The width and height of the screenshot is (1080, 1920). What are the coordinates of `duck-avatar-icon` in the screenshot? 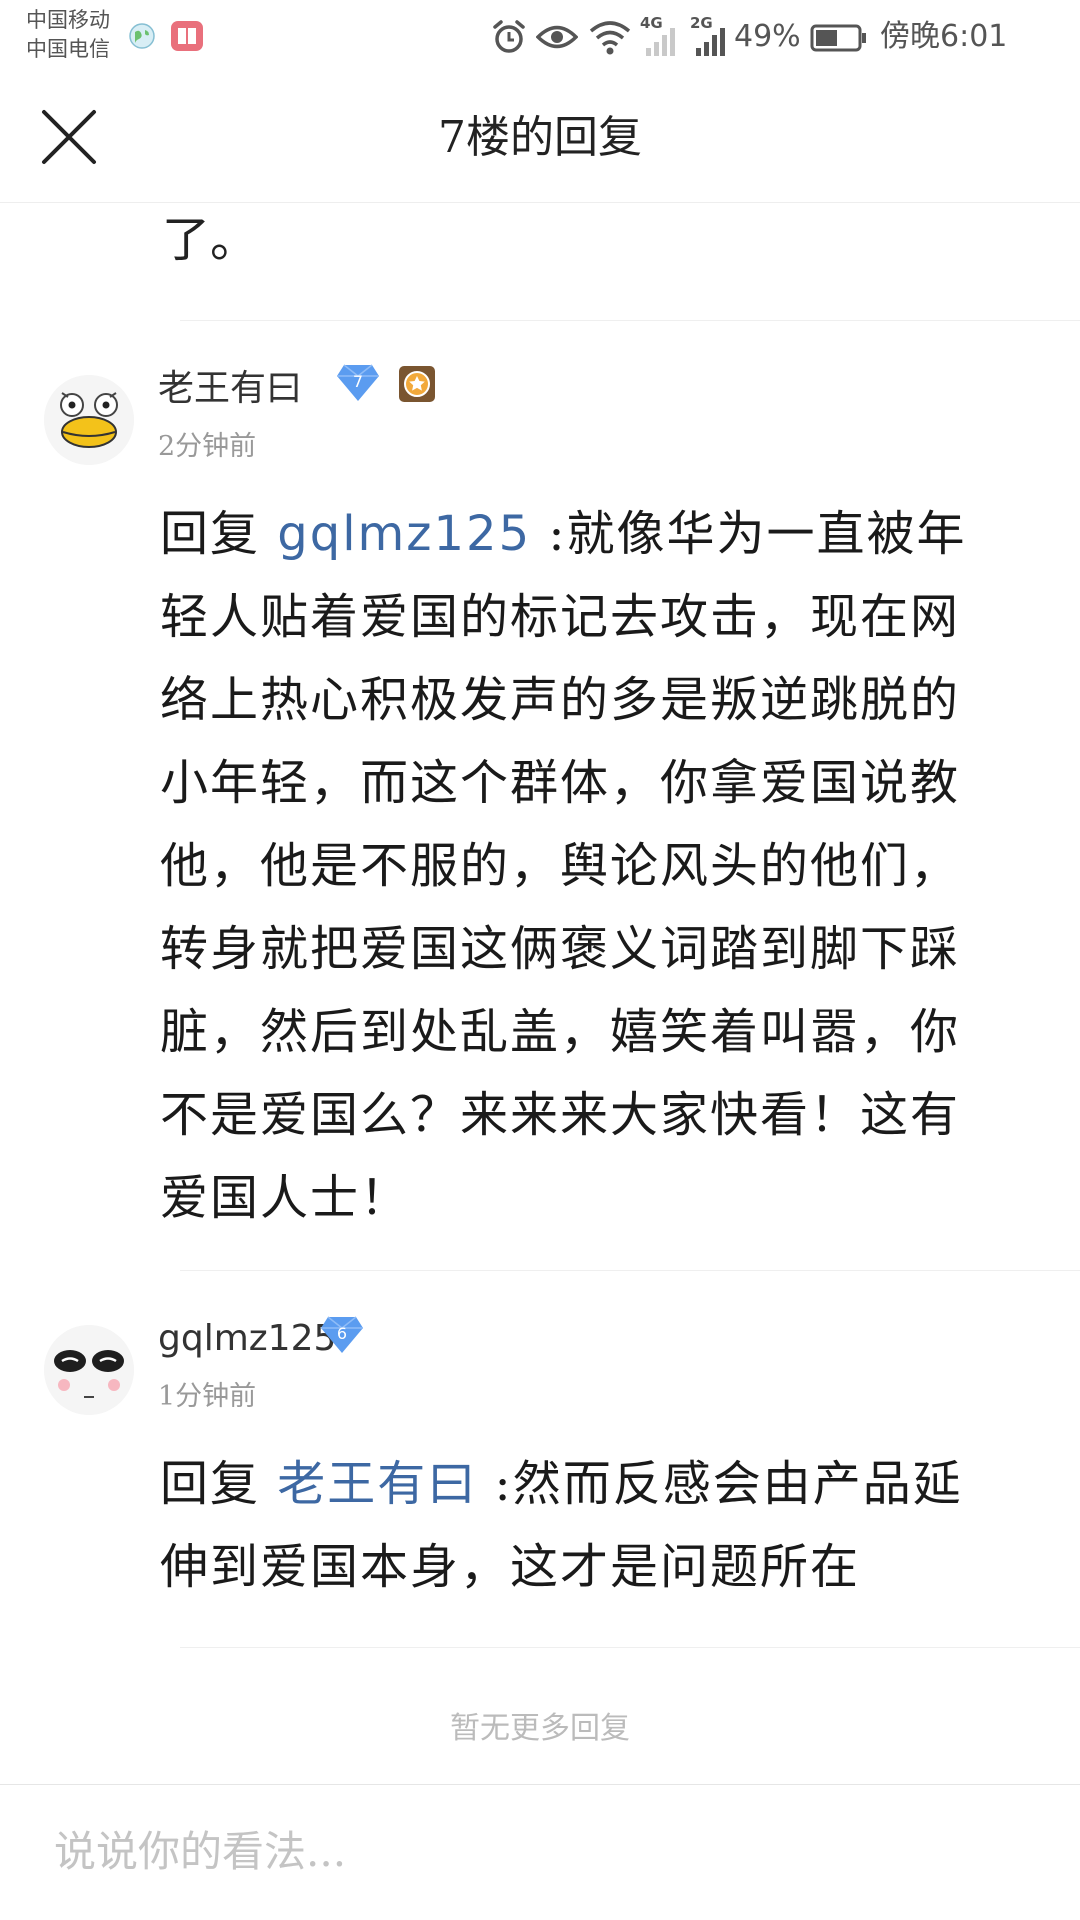 It's located at (89, 420).